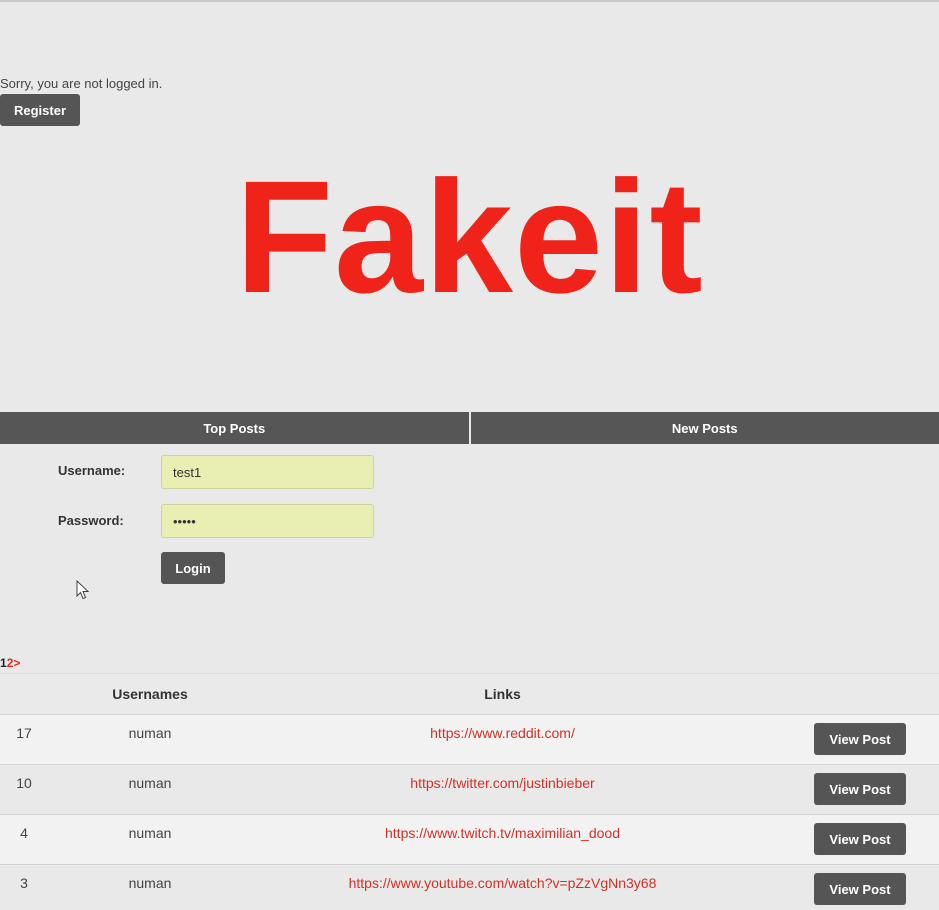  Describe the element at coordinates (469, 236) in the screenshot. I see `site-logo: Fakeit` at that location.